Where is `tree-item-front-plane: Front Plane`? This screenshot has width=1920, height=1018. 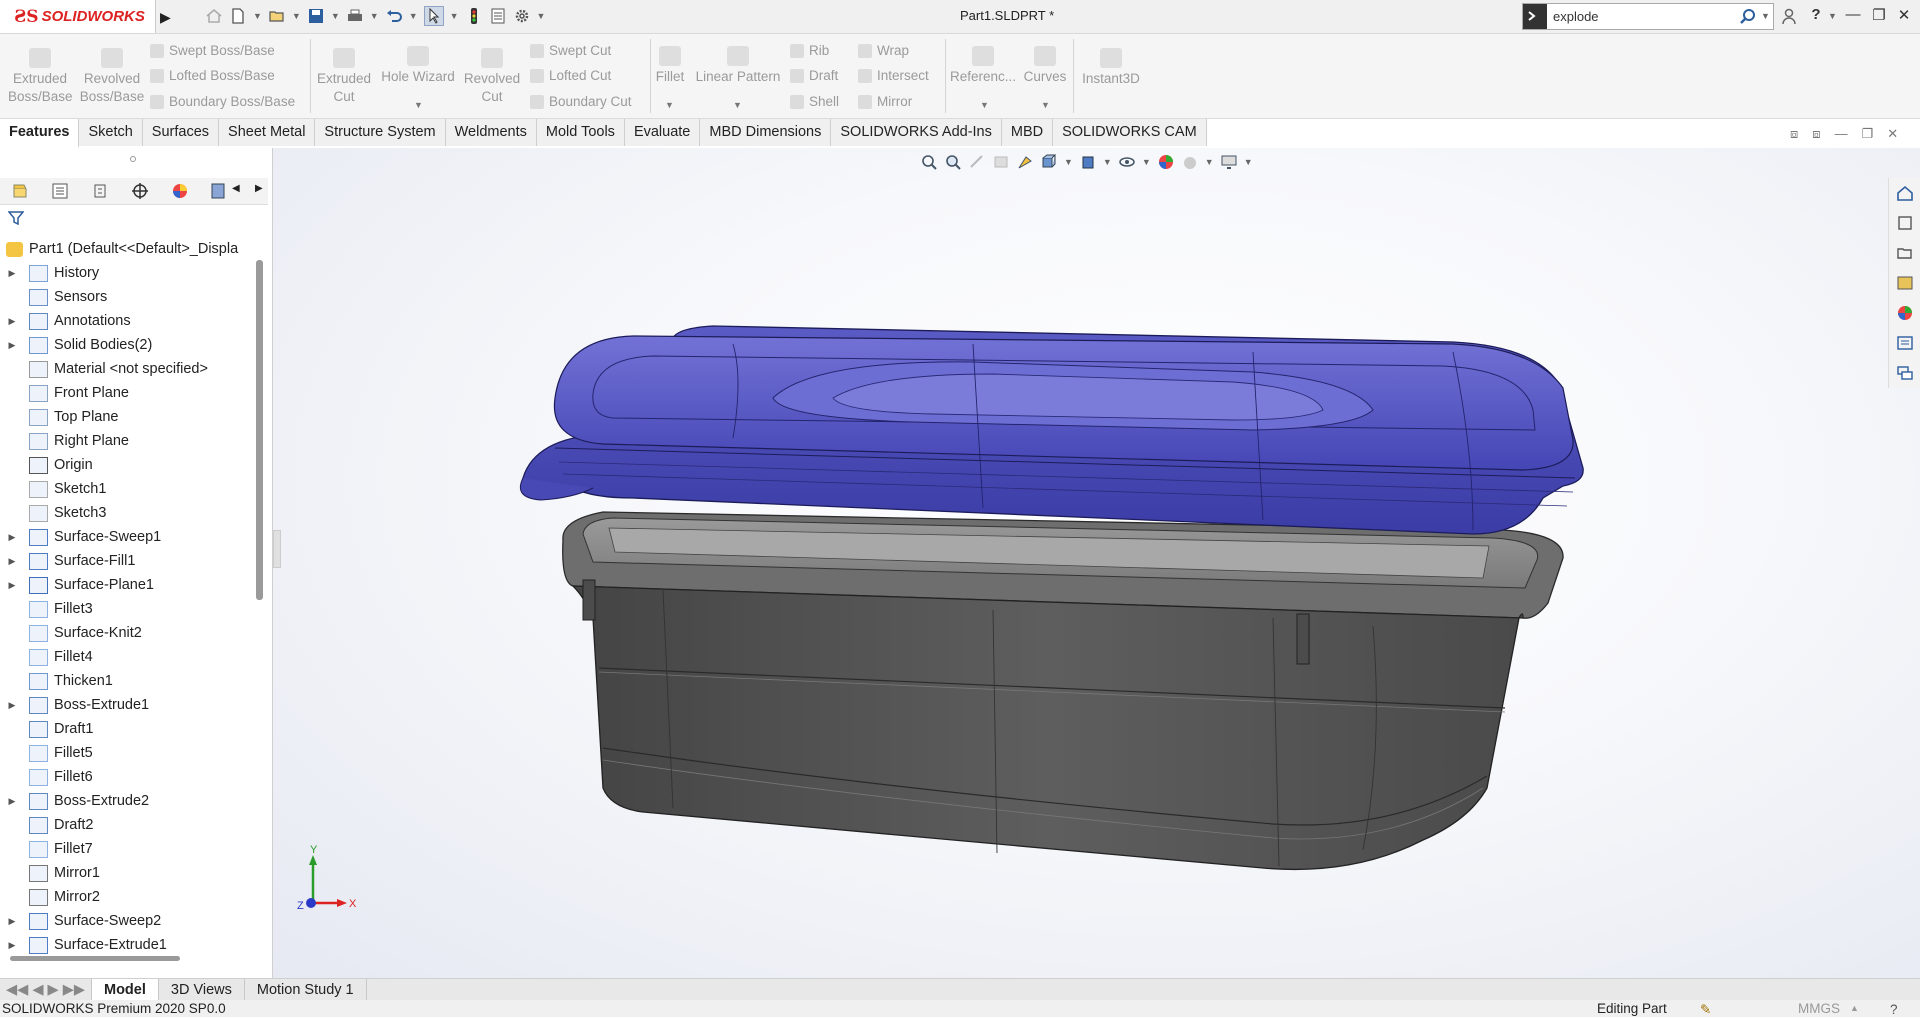
tree-item-front-plane: Front Plane is located at coordinates (132, 393).